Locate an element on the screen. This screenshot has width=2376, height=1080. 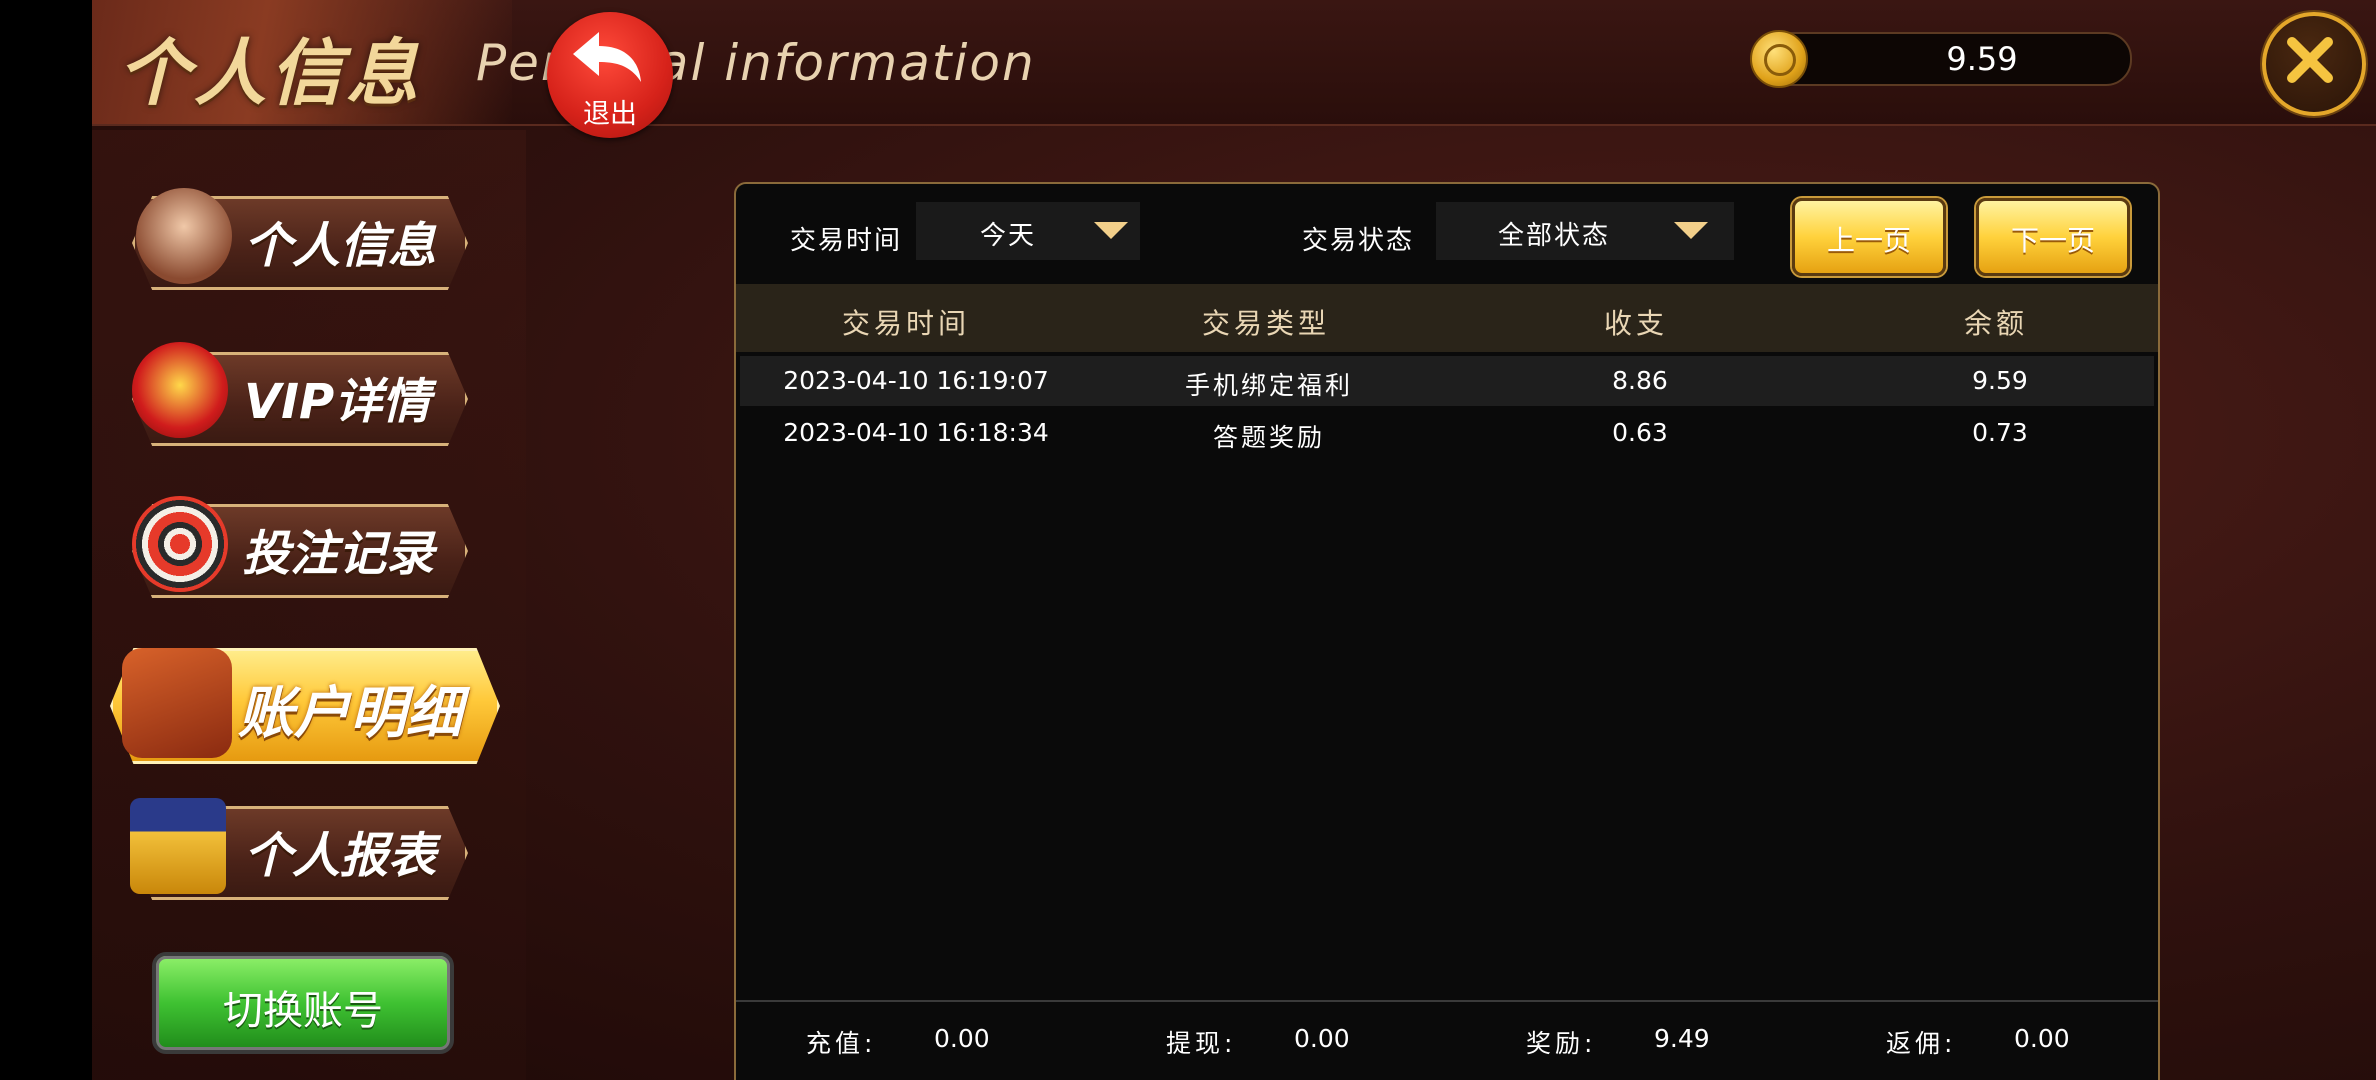
summary-divider is located at coordinates (1447, 1001).